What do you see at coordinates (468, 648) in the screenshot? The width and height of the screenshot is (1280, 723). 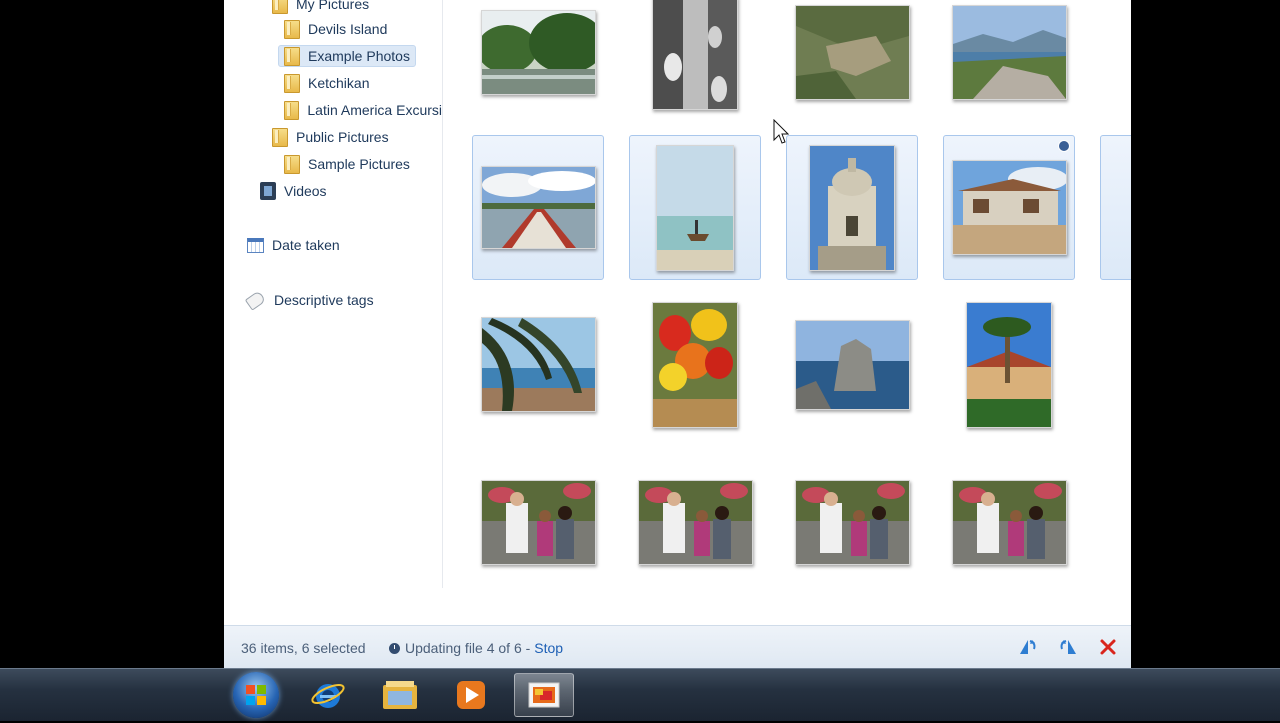 I see `progress-text: Updating file 4 of 6 -` at bounding box center [468, 648].